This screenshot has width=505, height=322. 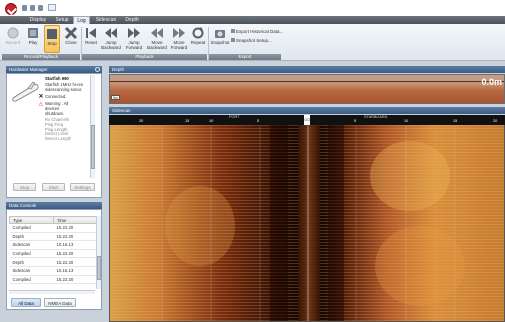 What do you see at coordinates (179, 33) in the screenshot?
I see `move-forward-icon` at bounding box center [179, 33].